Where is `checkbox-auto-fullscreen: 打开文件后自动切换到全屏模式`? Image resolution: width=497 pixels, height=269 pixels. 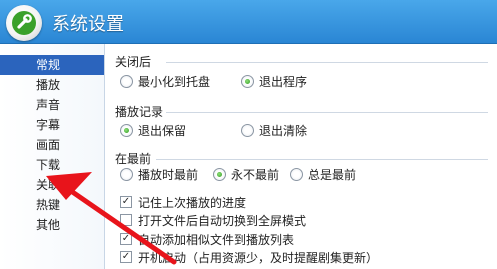 checkbox-auto-fullscreen: 打开文件后自动切换到全屏模式 is located at coordinates (213, 220).